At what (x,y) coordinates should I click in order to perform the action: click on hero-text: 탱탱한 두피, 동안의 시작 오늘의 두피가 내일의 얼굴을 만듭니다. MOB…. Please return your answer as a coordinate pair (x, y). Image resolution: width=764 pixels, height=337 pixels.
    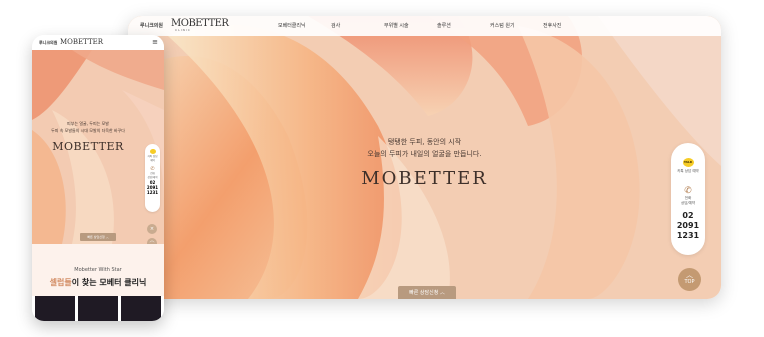
    Looking at the image, I should click on (424, 162).